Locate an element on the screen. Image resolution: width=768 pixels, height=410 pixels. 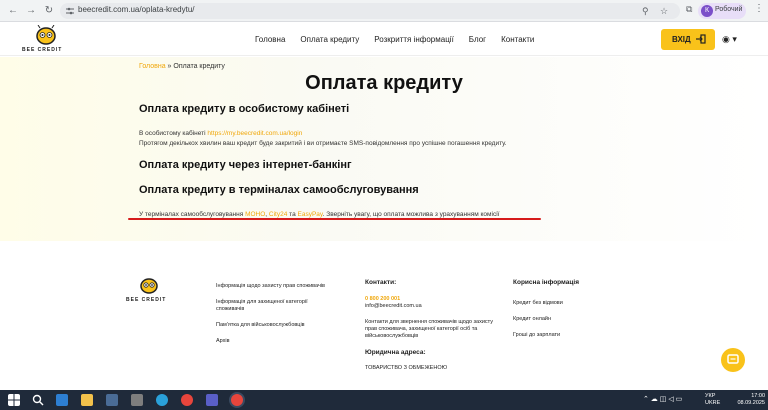
telegram-icon is located at coordinates (162, 400).